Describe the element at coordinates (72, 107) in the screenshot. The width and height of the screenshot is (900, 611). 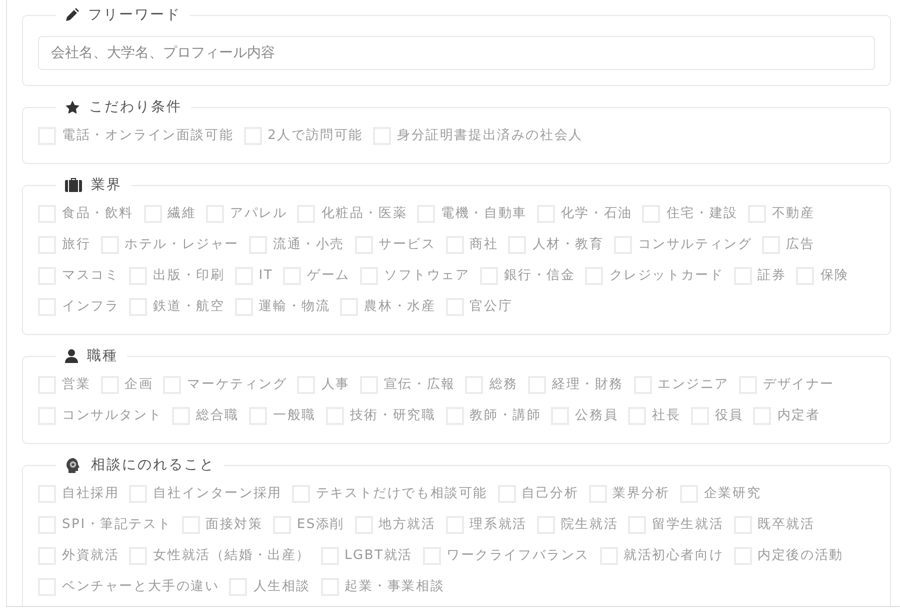
I see `star-icon` at that location.